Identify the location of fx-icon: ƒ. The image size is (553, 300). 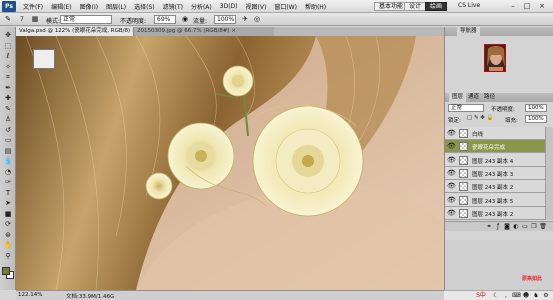
(498, 227).